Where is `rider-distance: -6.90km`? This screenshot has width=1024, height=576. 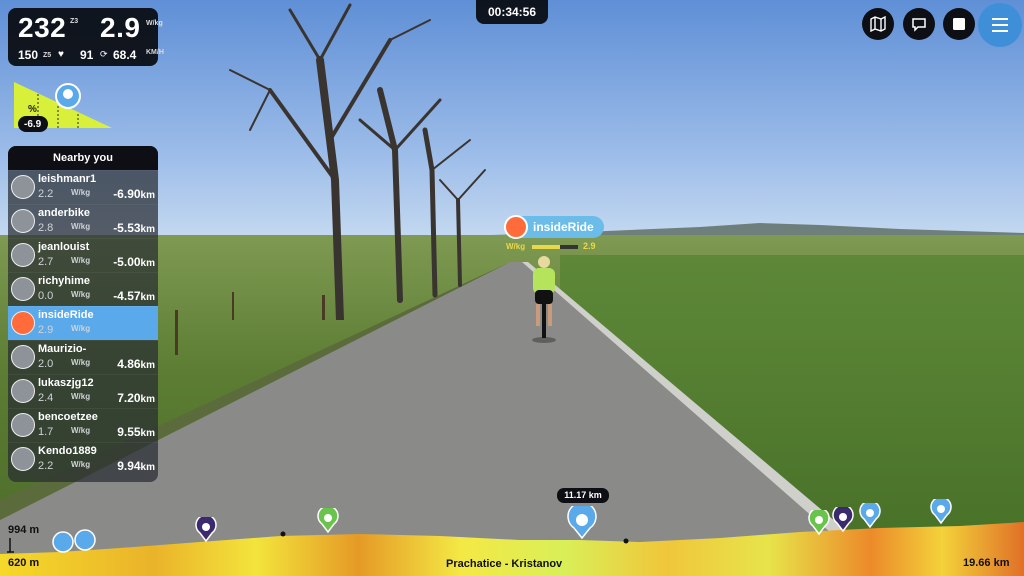 rider-distance: -6.90km is located at coordinates (134, 194).